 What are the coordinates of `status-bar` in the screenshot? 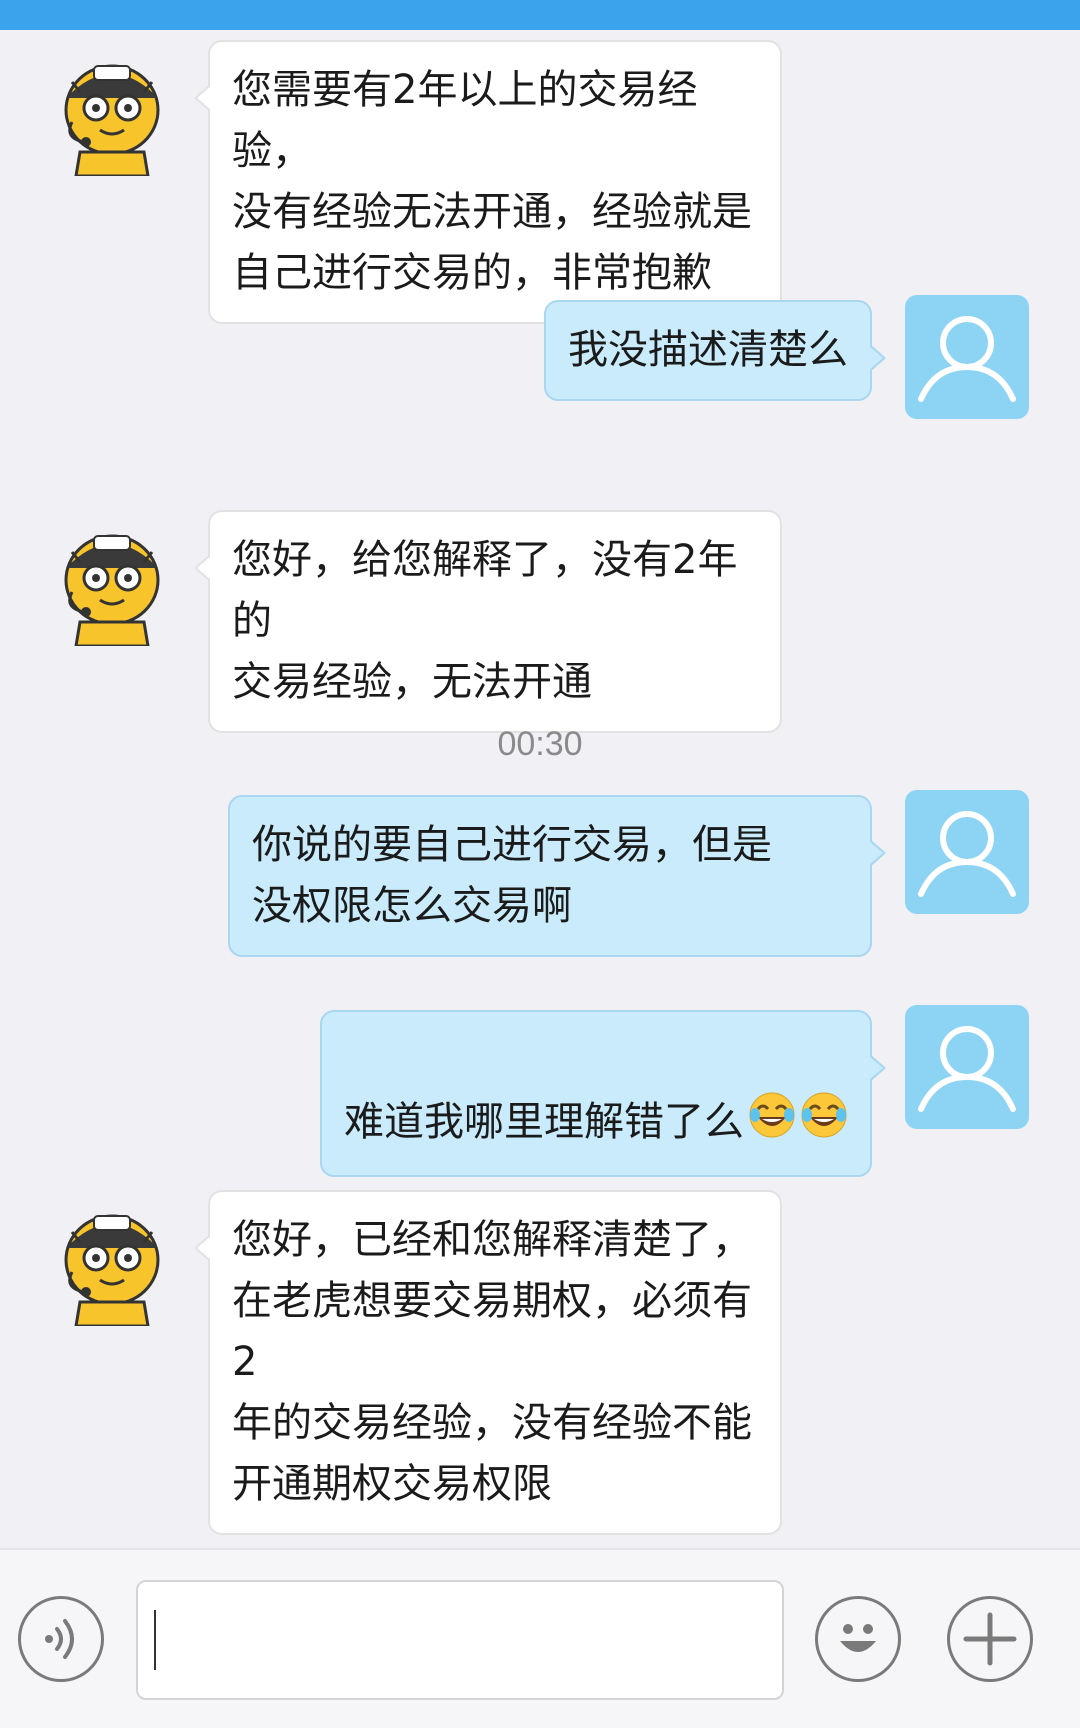 It's located at (540, 15).